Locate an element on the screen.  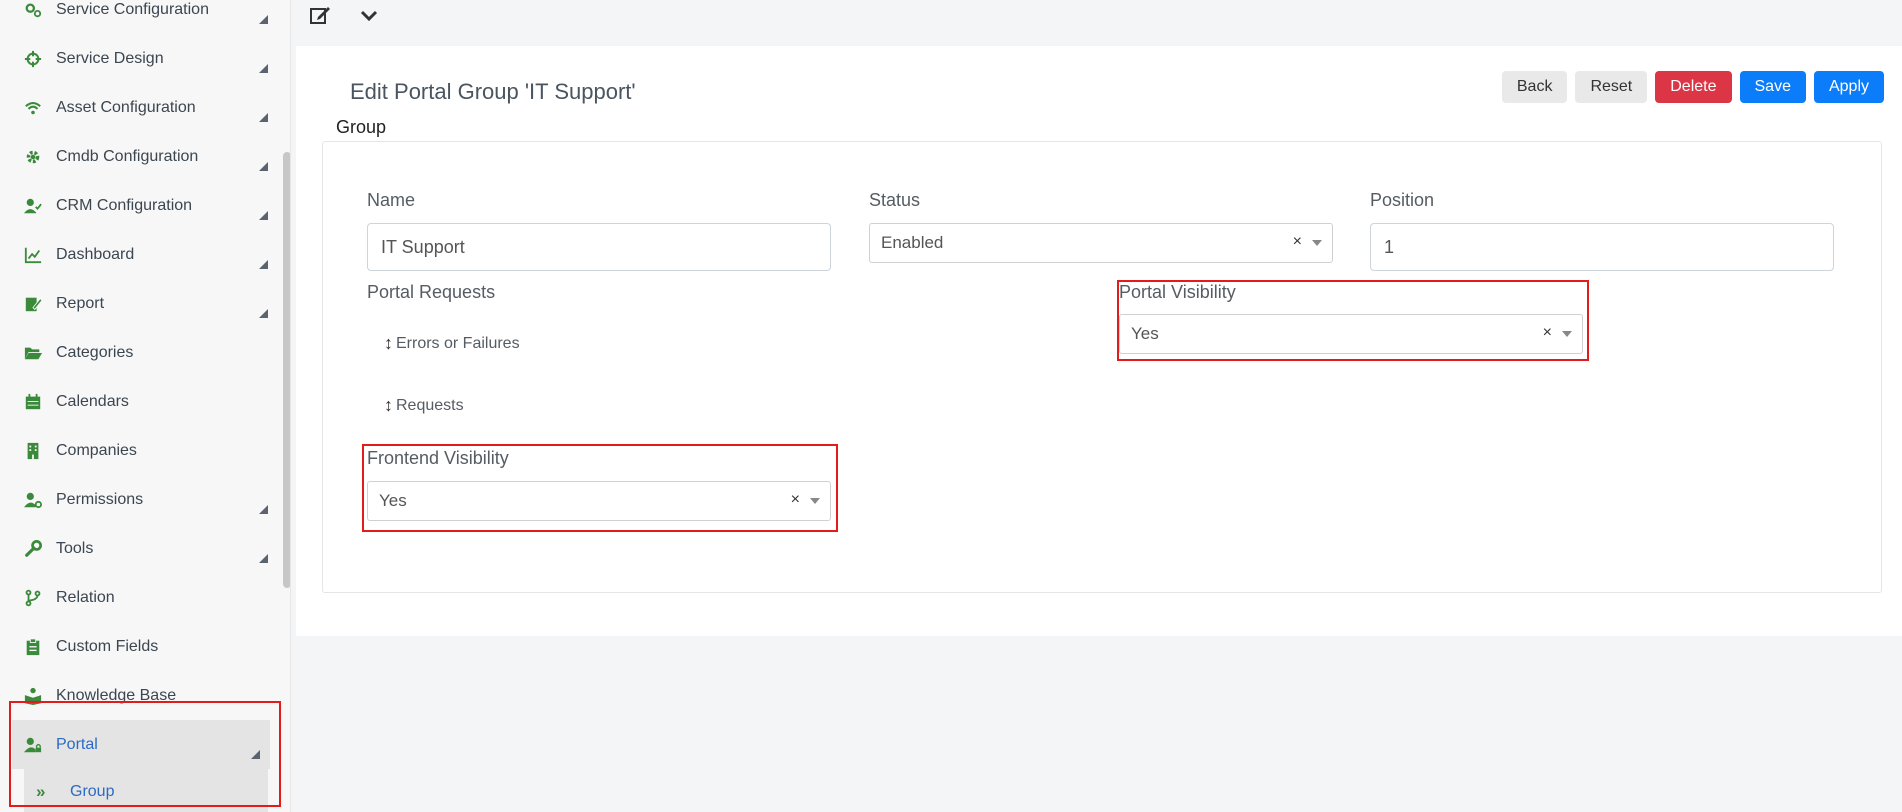
sidebar-item-label: Asset Configuration is located at coordinates (126, 107).